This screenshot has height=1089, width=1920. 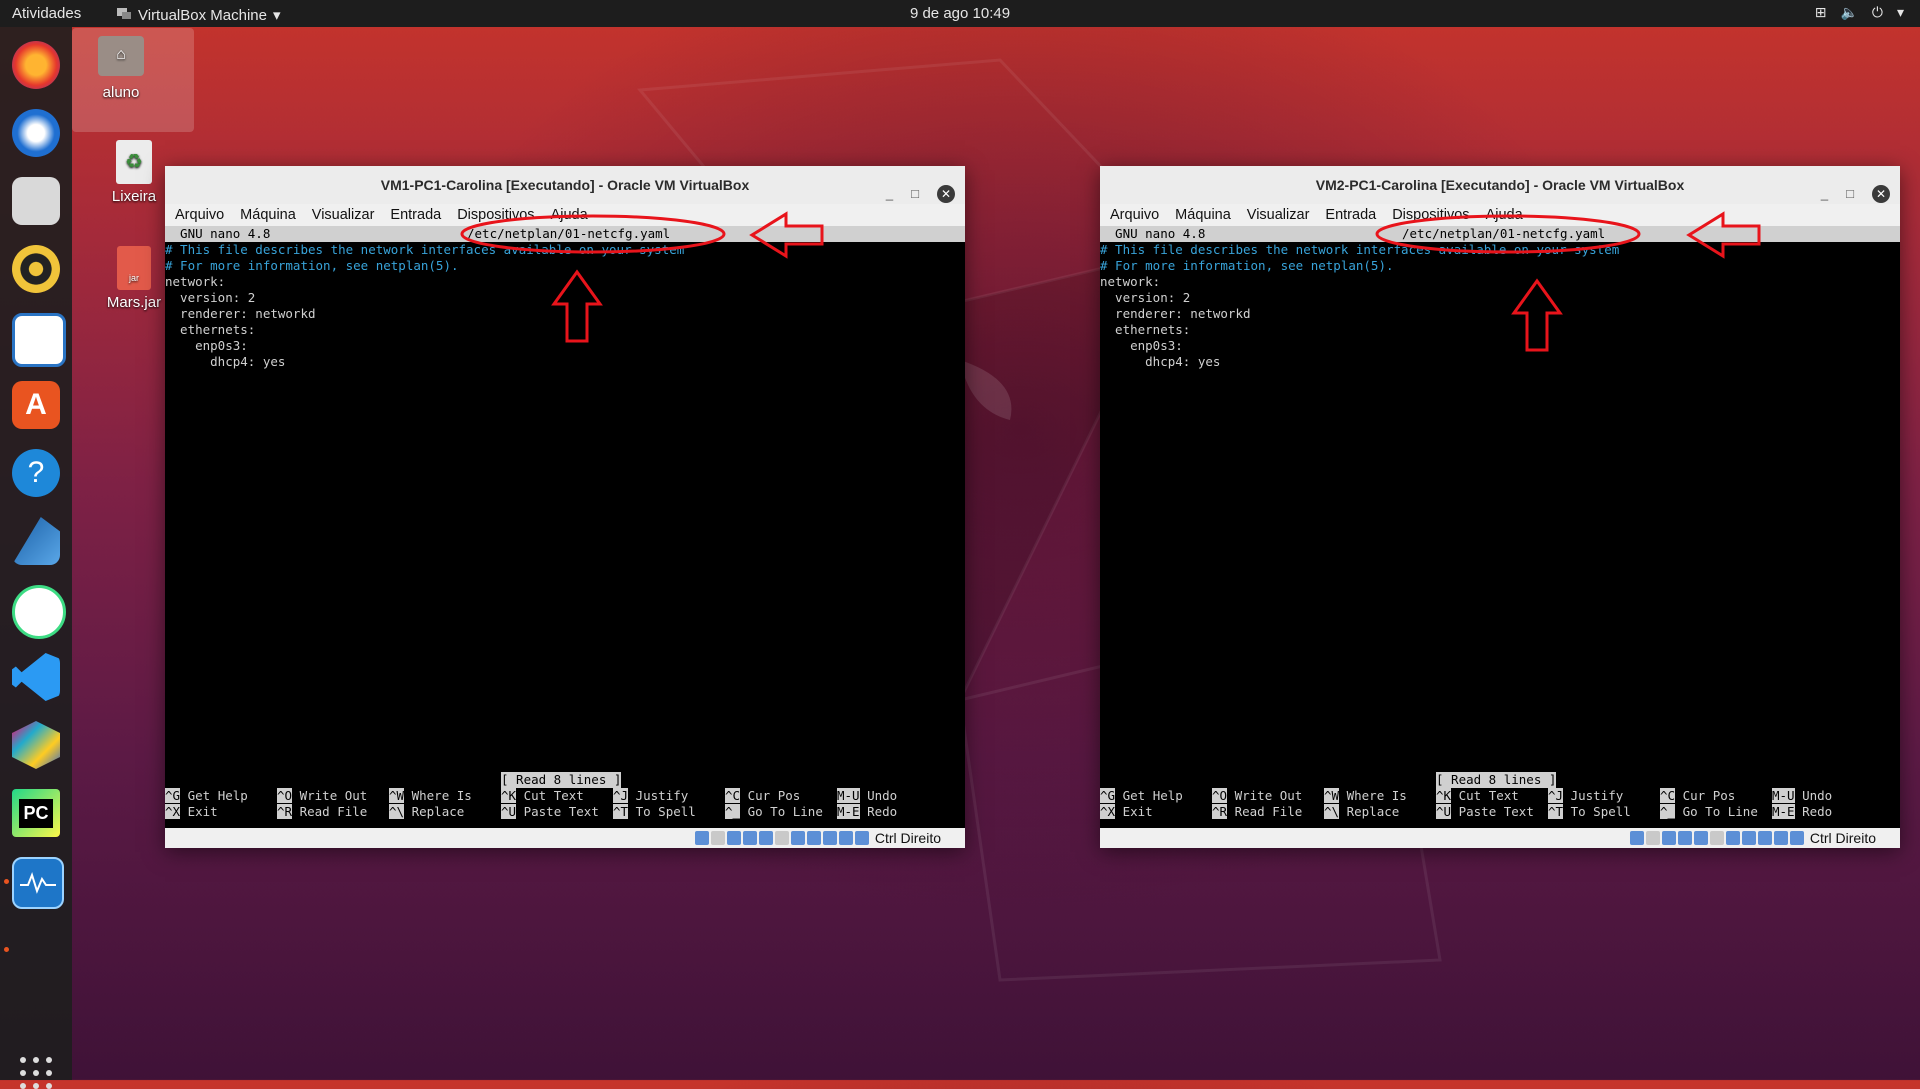 What do you see at coordinates (36, 677) in the screenshot?
I see `vscode-icon` at bounding box center [36, 677].